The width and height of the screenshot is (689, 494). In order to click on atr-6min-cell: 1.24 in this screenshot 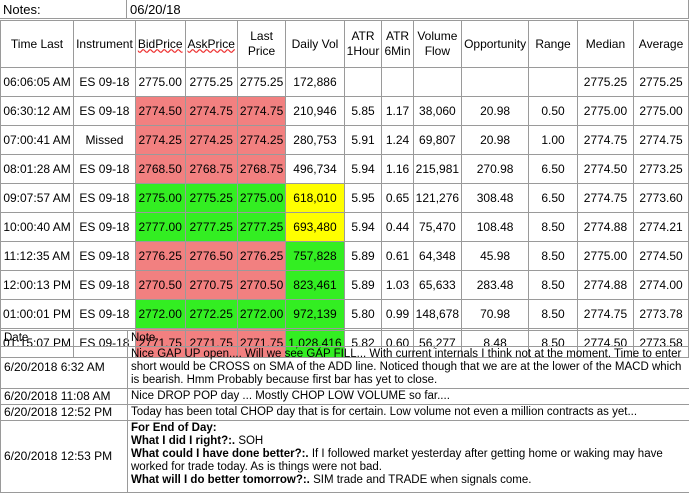, I will do `click(397, 140)`.